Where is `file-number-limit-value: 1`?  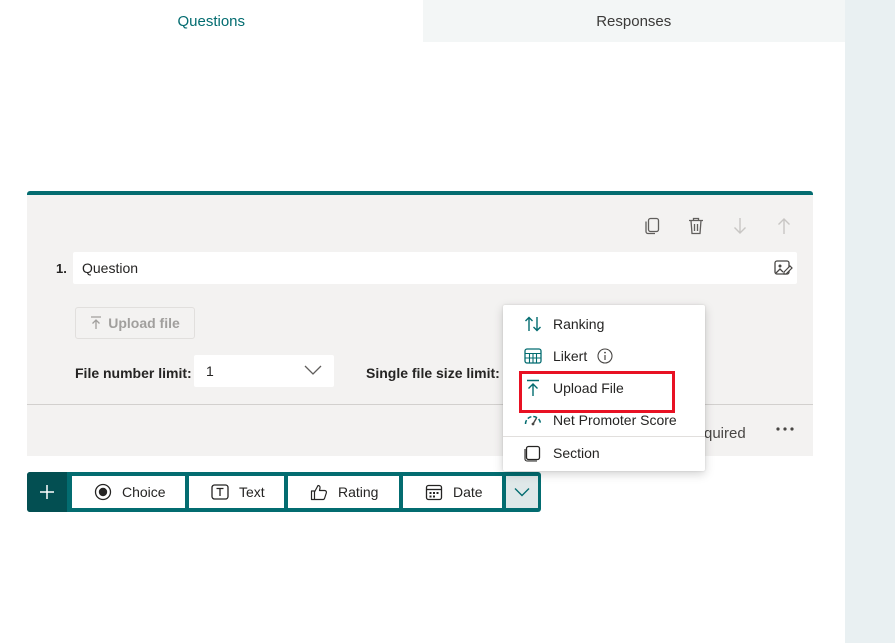 file-number-limit-value: 1 is located at coordinates (210, 371).